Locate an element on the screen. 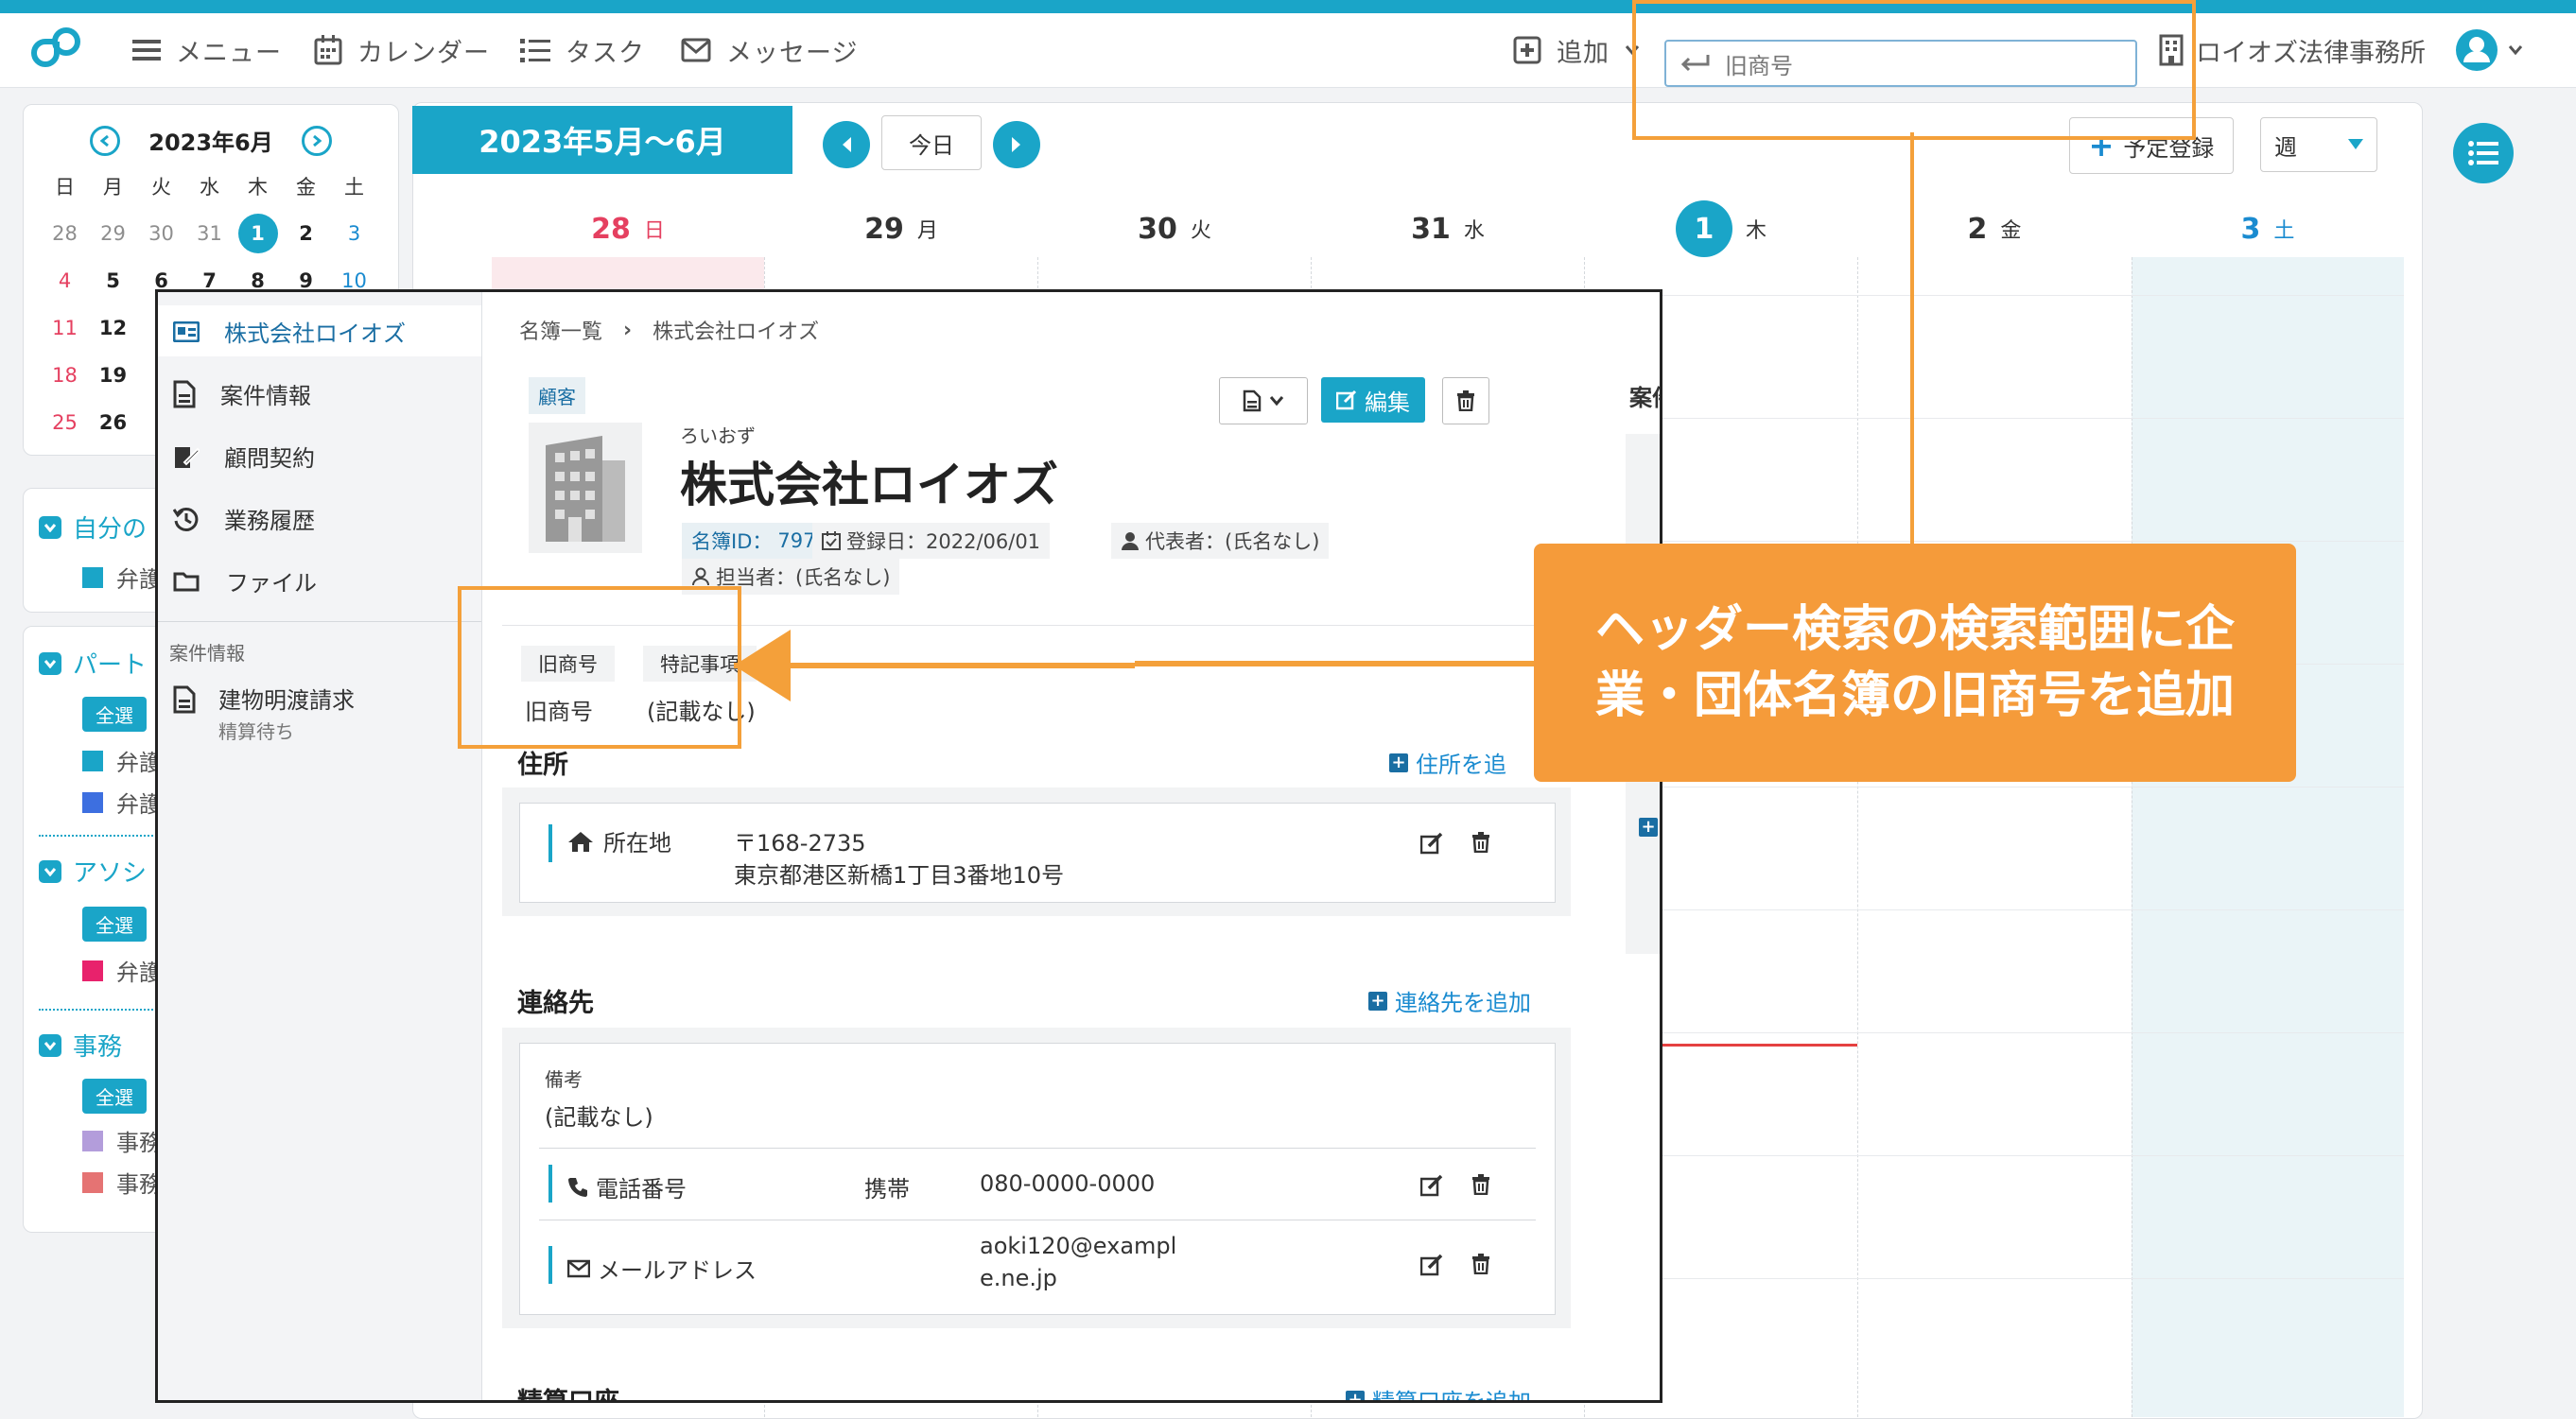 The image size is (2576, 1419). assignee-text: 担当者：(氏名なし) is located at coordinates (803, 578).